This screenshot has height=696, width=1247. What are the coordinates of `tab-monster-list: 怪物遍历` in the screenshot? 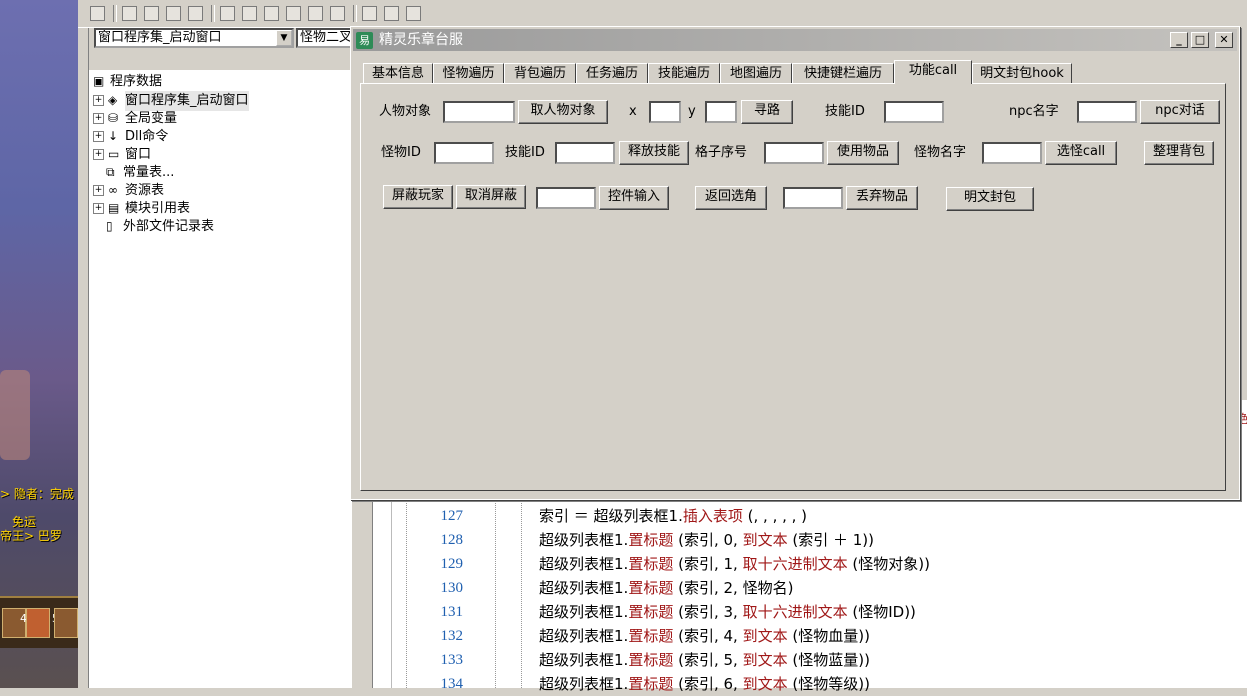 It's located at (468, 73).